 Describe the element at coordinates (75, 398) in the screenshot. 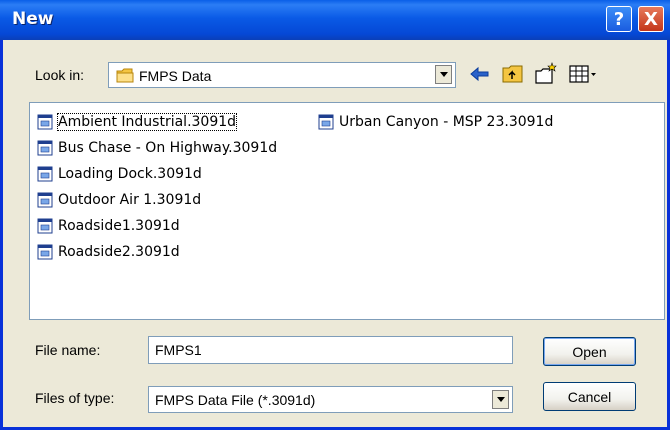

I see `files-of-type-label: Files of type:` at that location.